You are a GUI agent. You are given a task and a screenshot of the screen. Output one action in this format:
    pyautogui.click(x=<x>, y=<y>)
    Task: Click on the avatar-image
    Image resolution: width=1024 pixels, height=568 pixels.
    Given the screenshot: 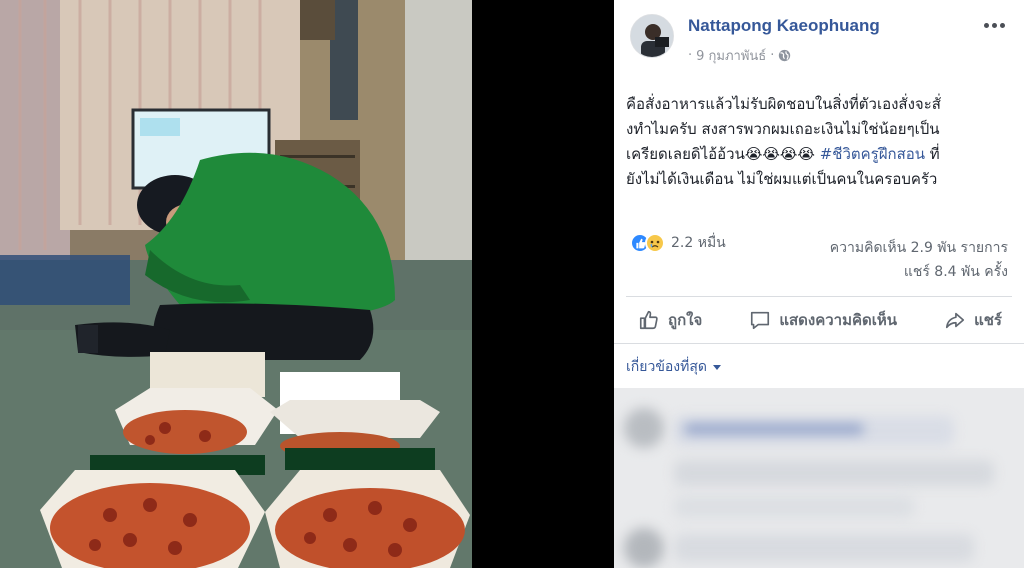 What is the action you would take?
    pyautogui.click(x=652, y=36)
    